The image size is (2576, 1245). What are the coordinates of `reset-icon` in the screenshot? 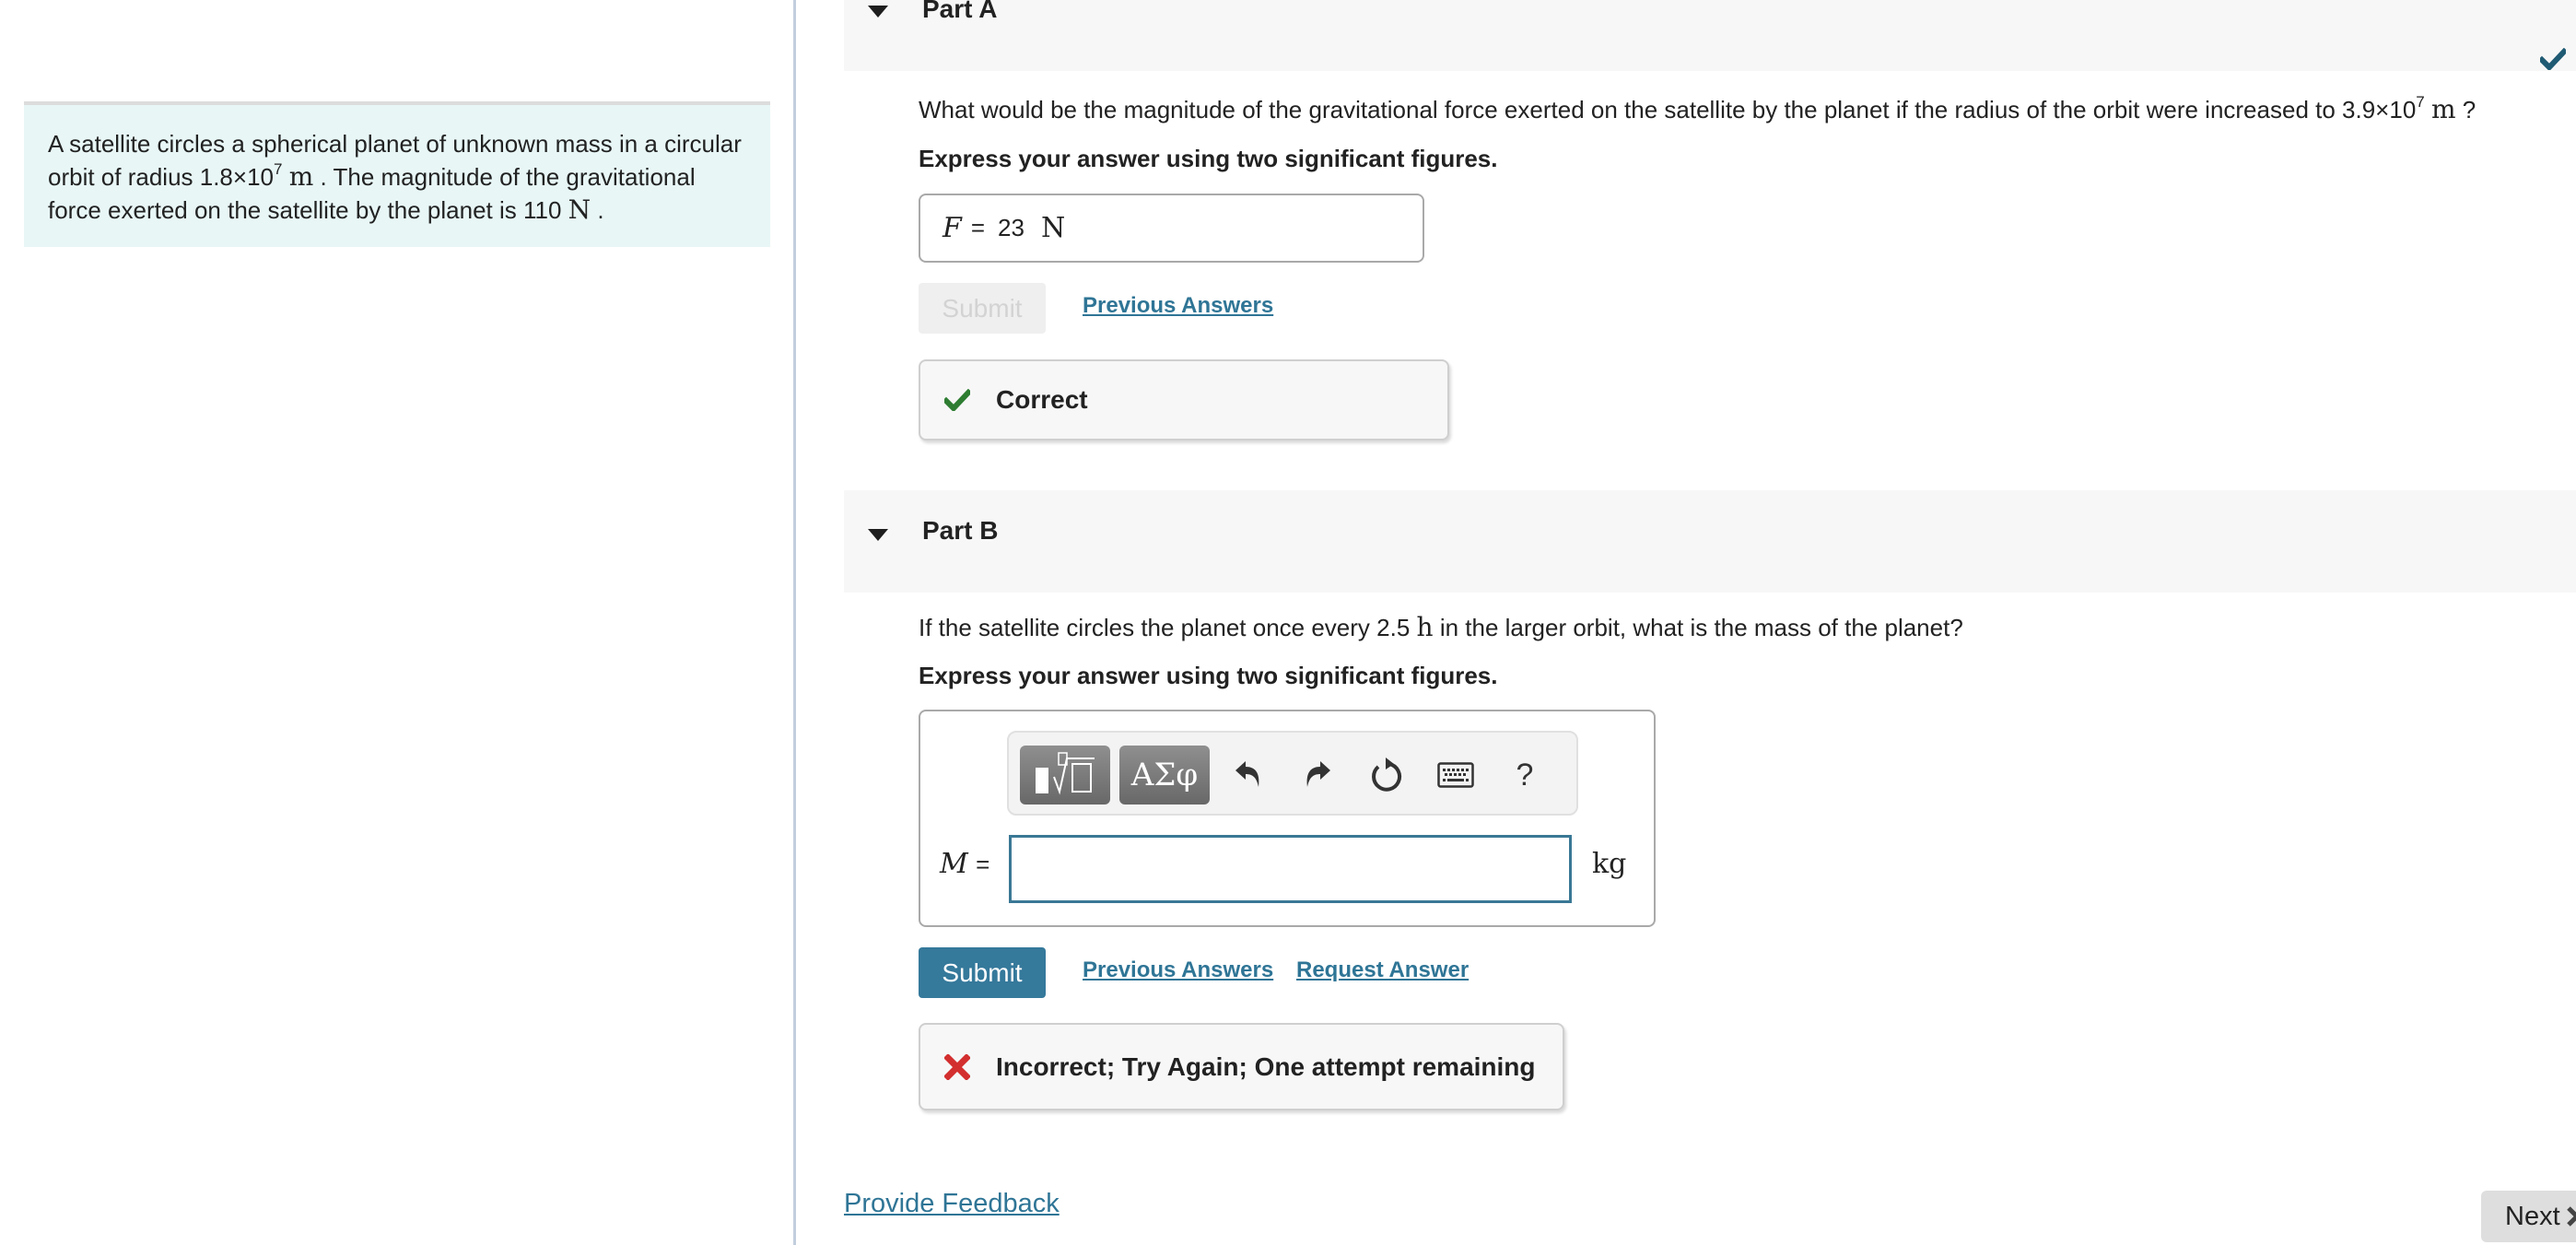 It's located at (1387, 775).